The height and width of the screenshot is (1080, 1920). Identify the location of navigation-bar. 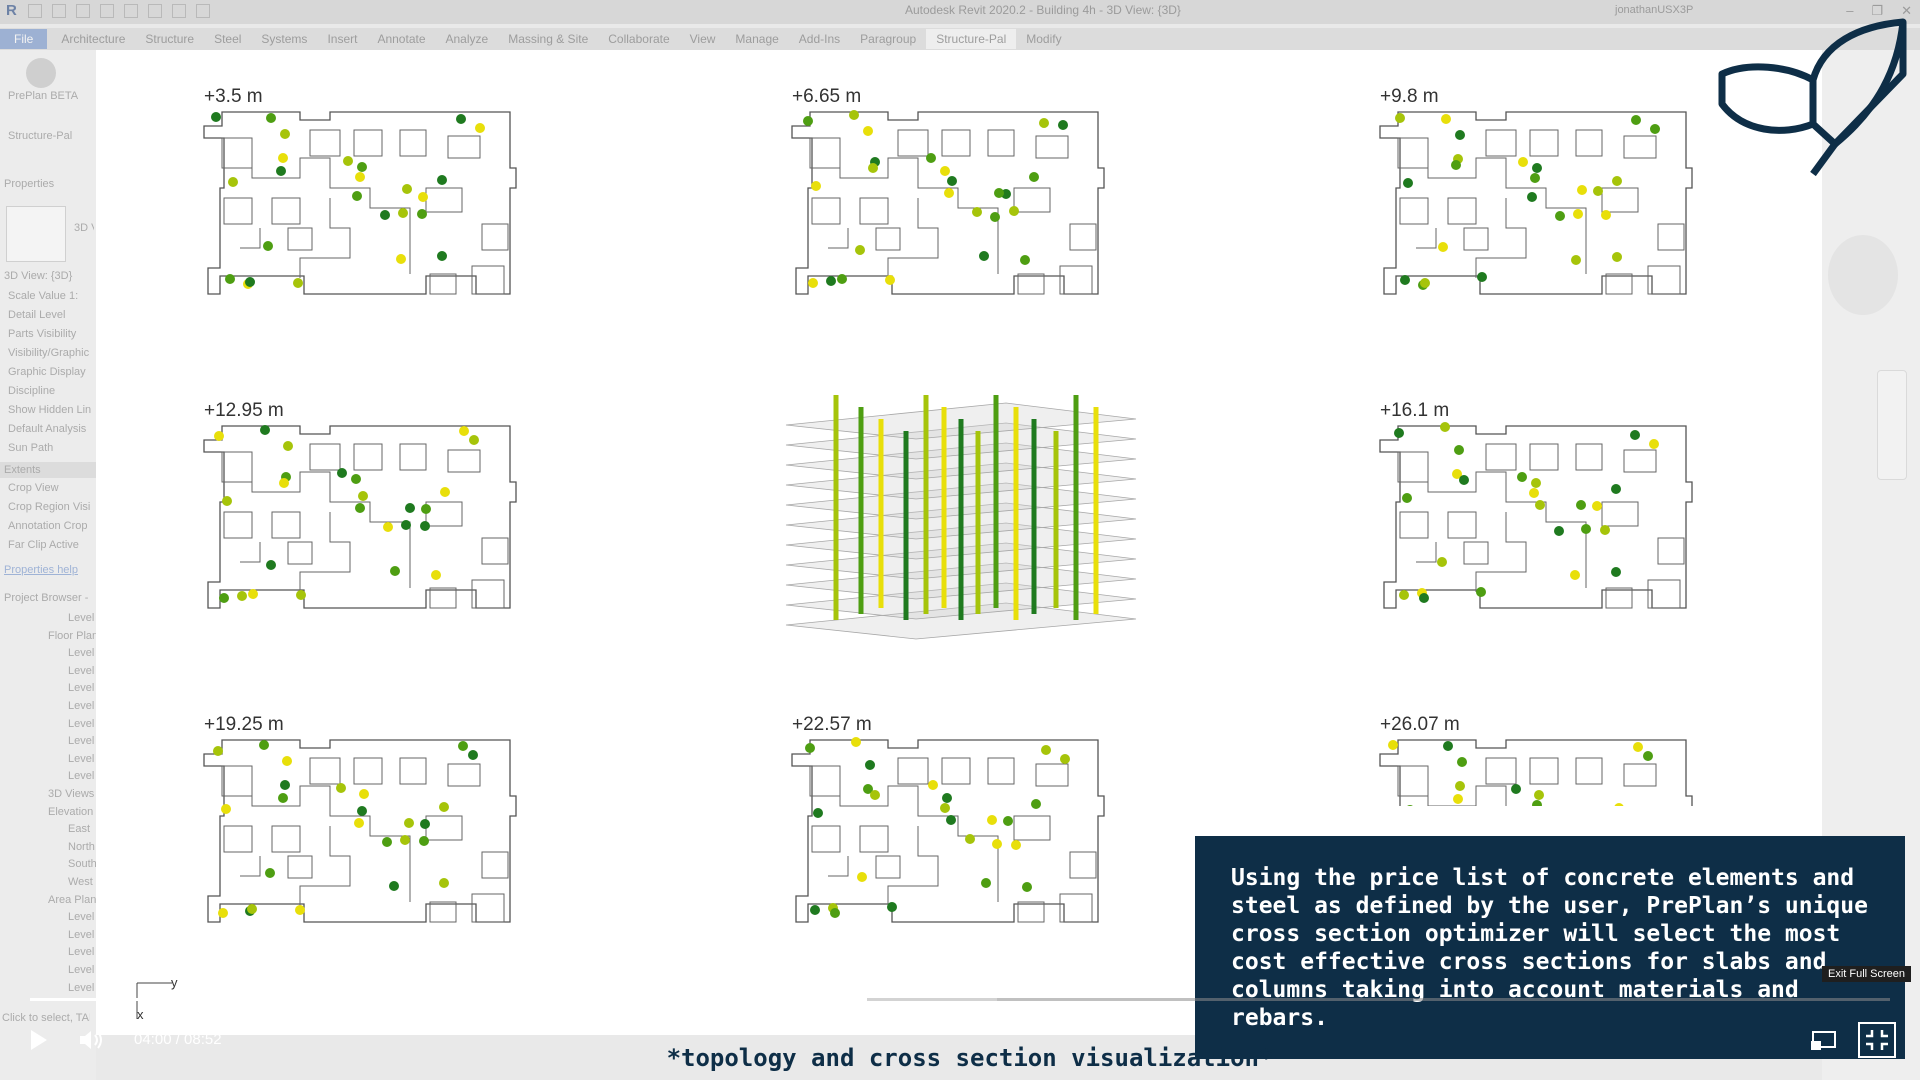
(1892, 425).